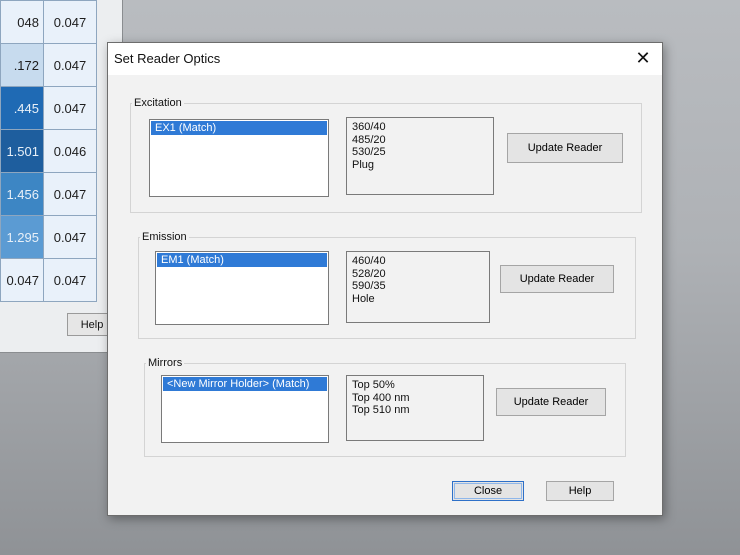 This screenshot has height=555, width=740. Describe the element at coordinates (22, 194) in the screenshot. I see `grid-cell: 1.456` at that location.